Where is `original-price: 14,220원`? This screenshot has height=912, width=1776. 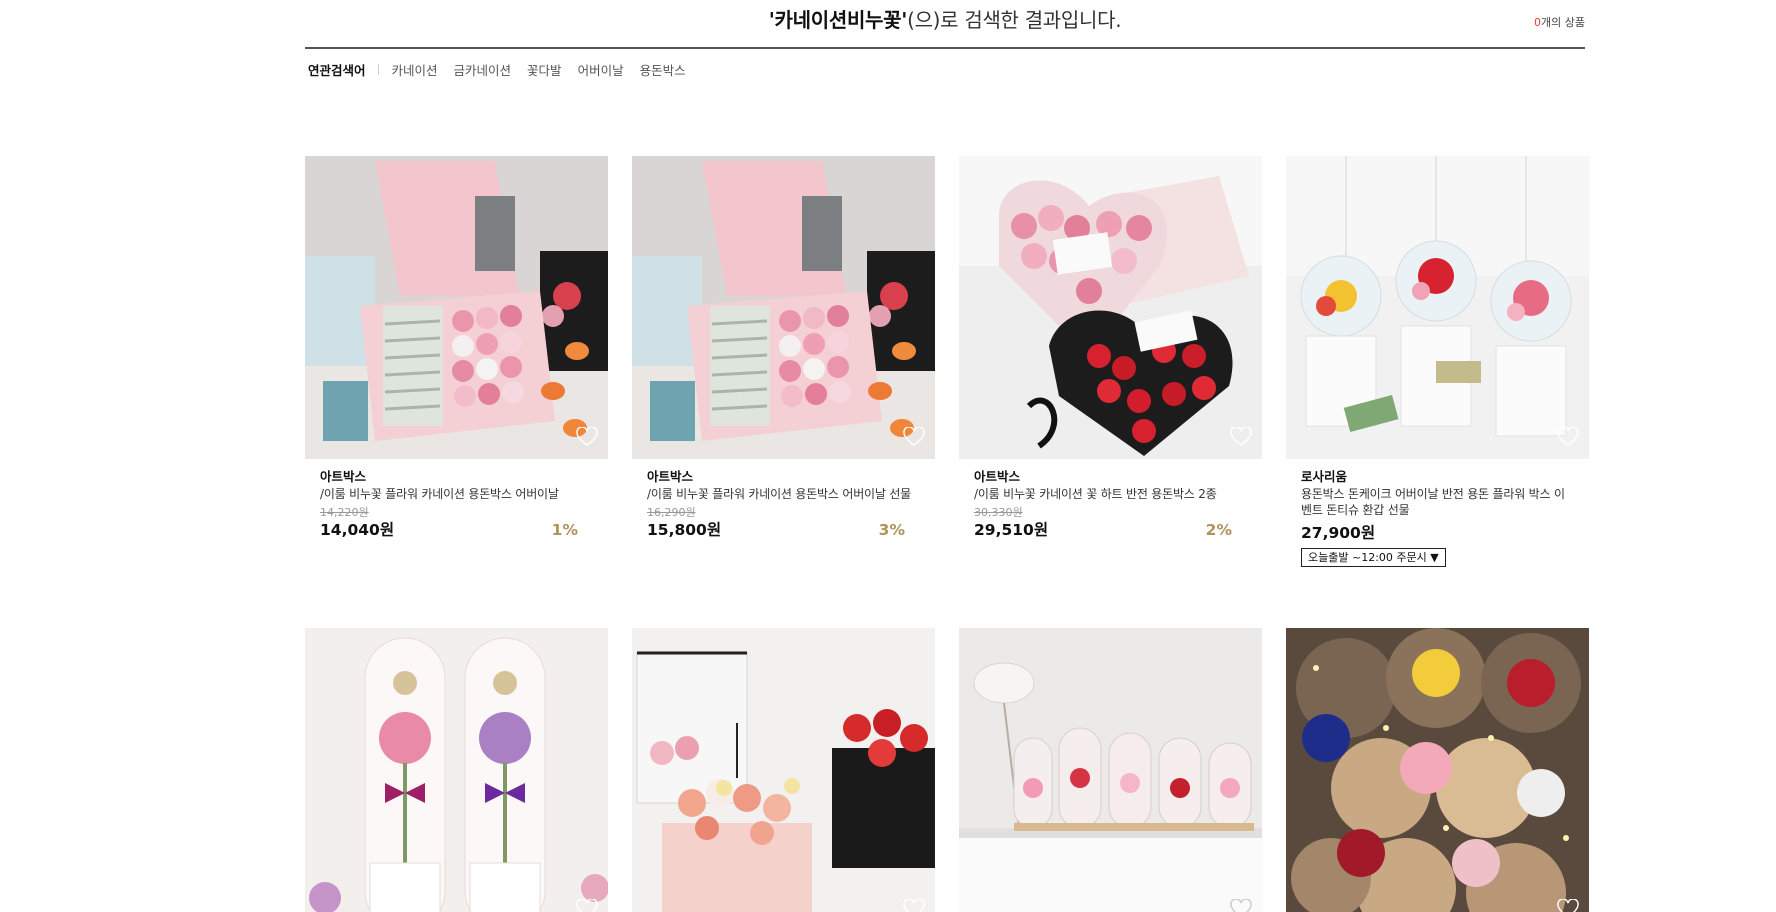
original-price: 14,220원 is located at coordinates (344, 512).